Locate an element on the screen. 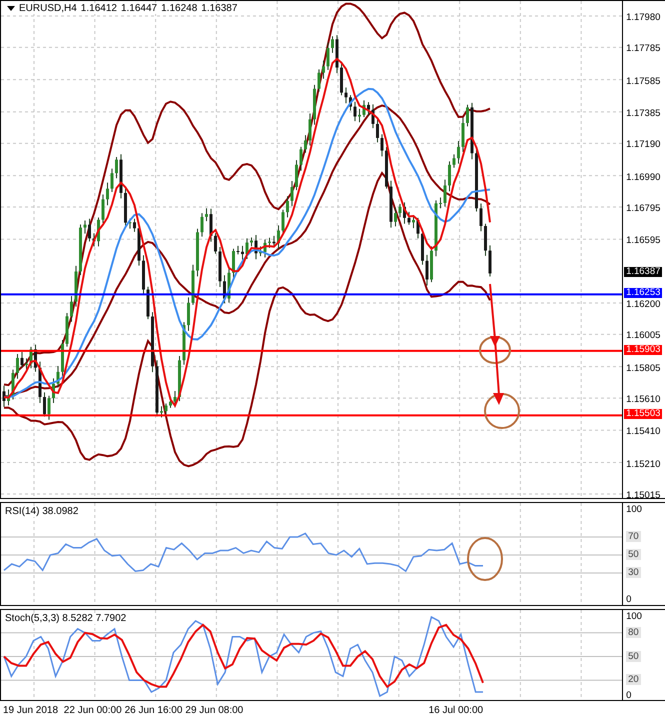 The width and height of the screenshot is (665, 719). indicator-tick-label: 70 is located at coordinates (633, 536).